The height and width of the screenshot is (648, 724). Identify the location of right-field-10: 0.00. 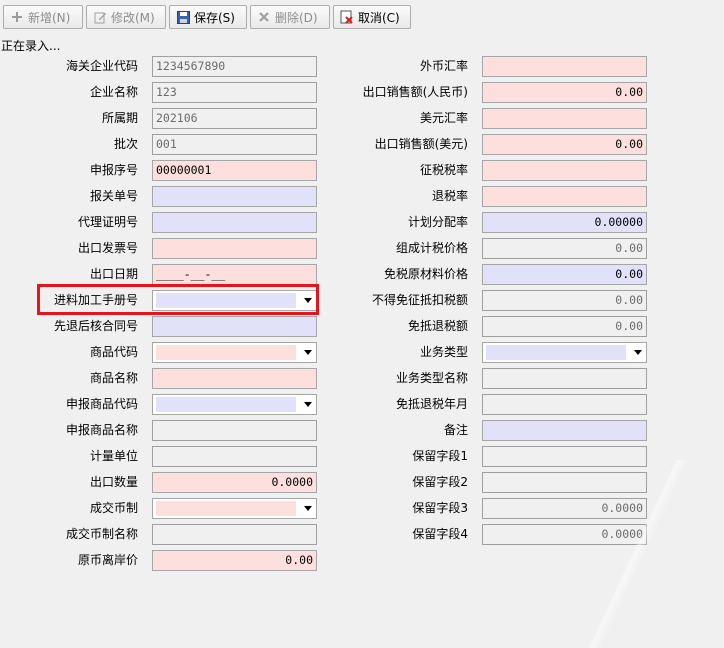
(564, 326).